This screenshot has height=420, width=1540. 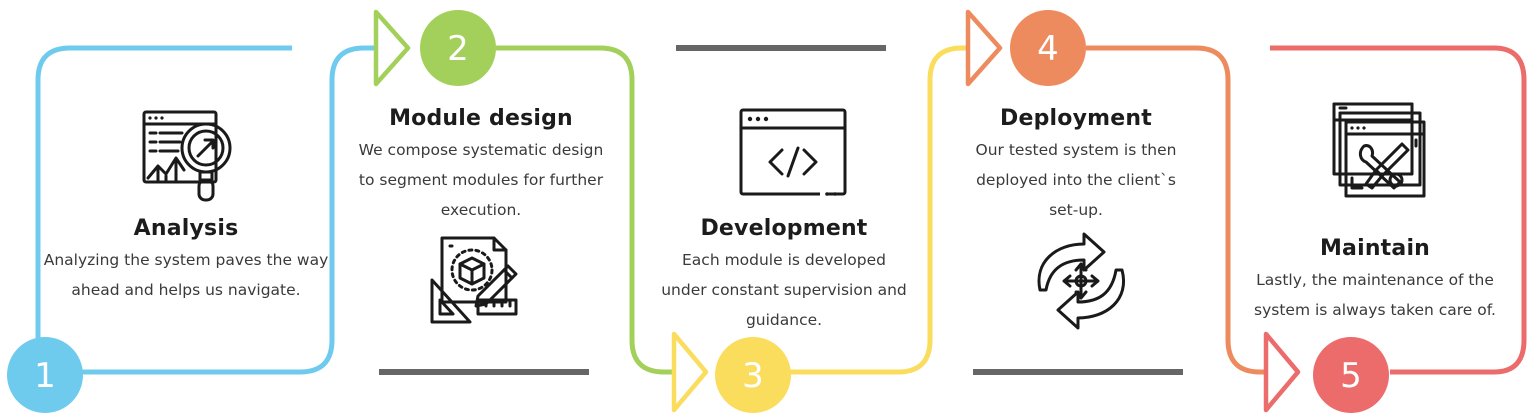 I want to click on step-description-line: Analyzing the system paves the way, so click(x=186, y=260).